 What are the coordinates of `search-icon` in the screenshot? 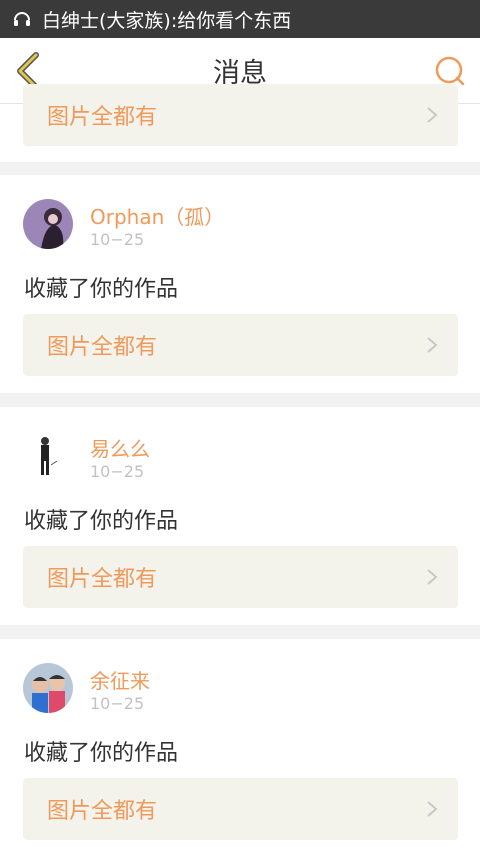 It's located at (450, 71).